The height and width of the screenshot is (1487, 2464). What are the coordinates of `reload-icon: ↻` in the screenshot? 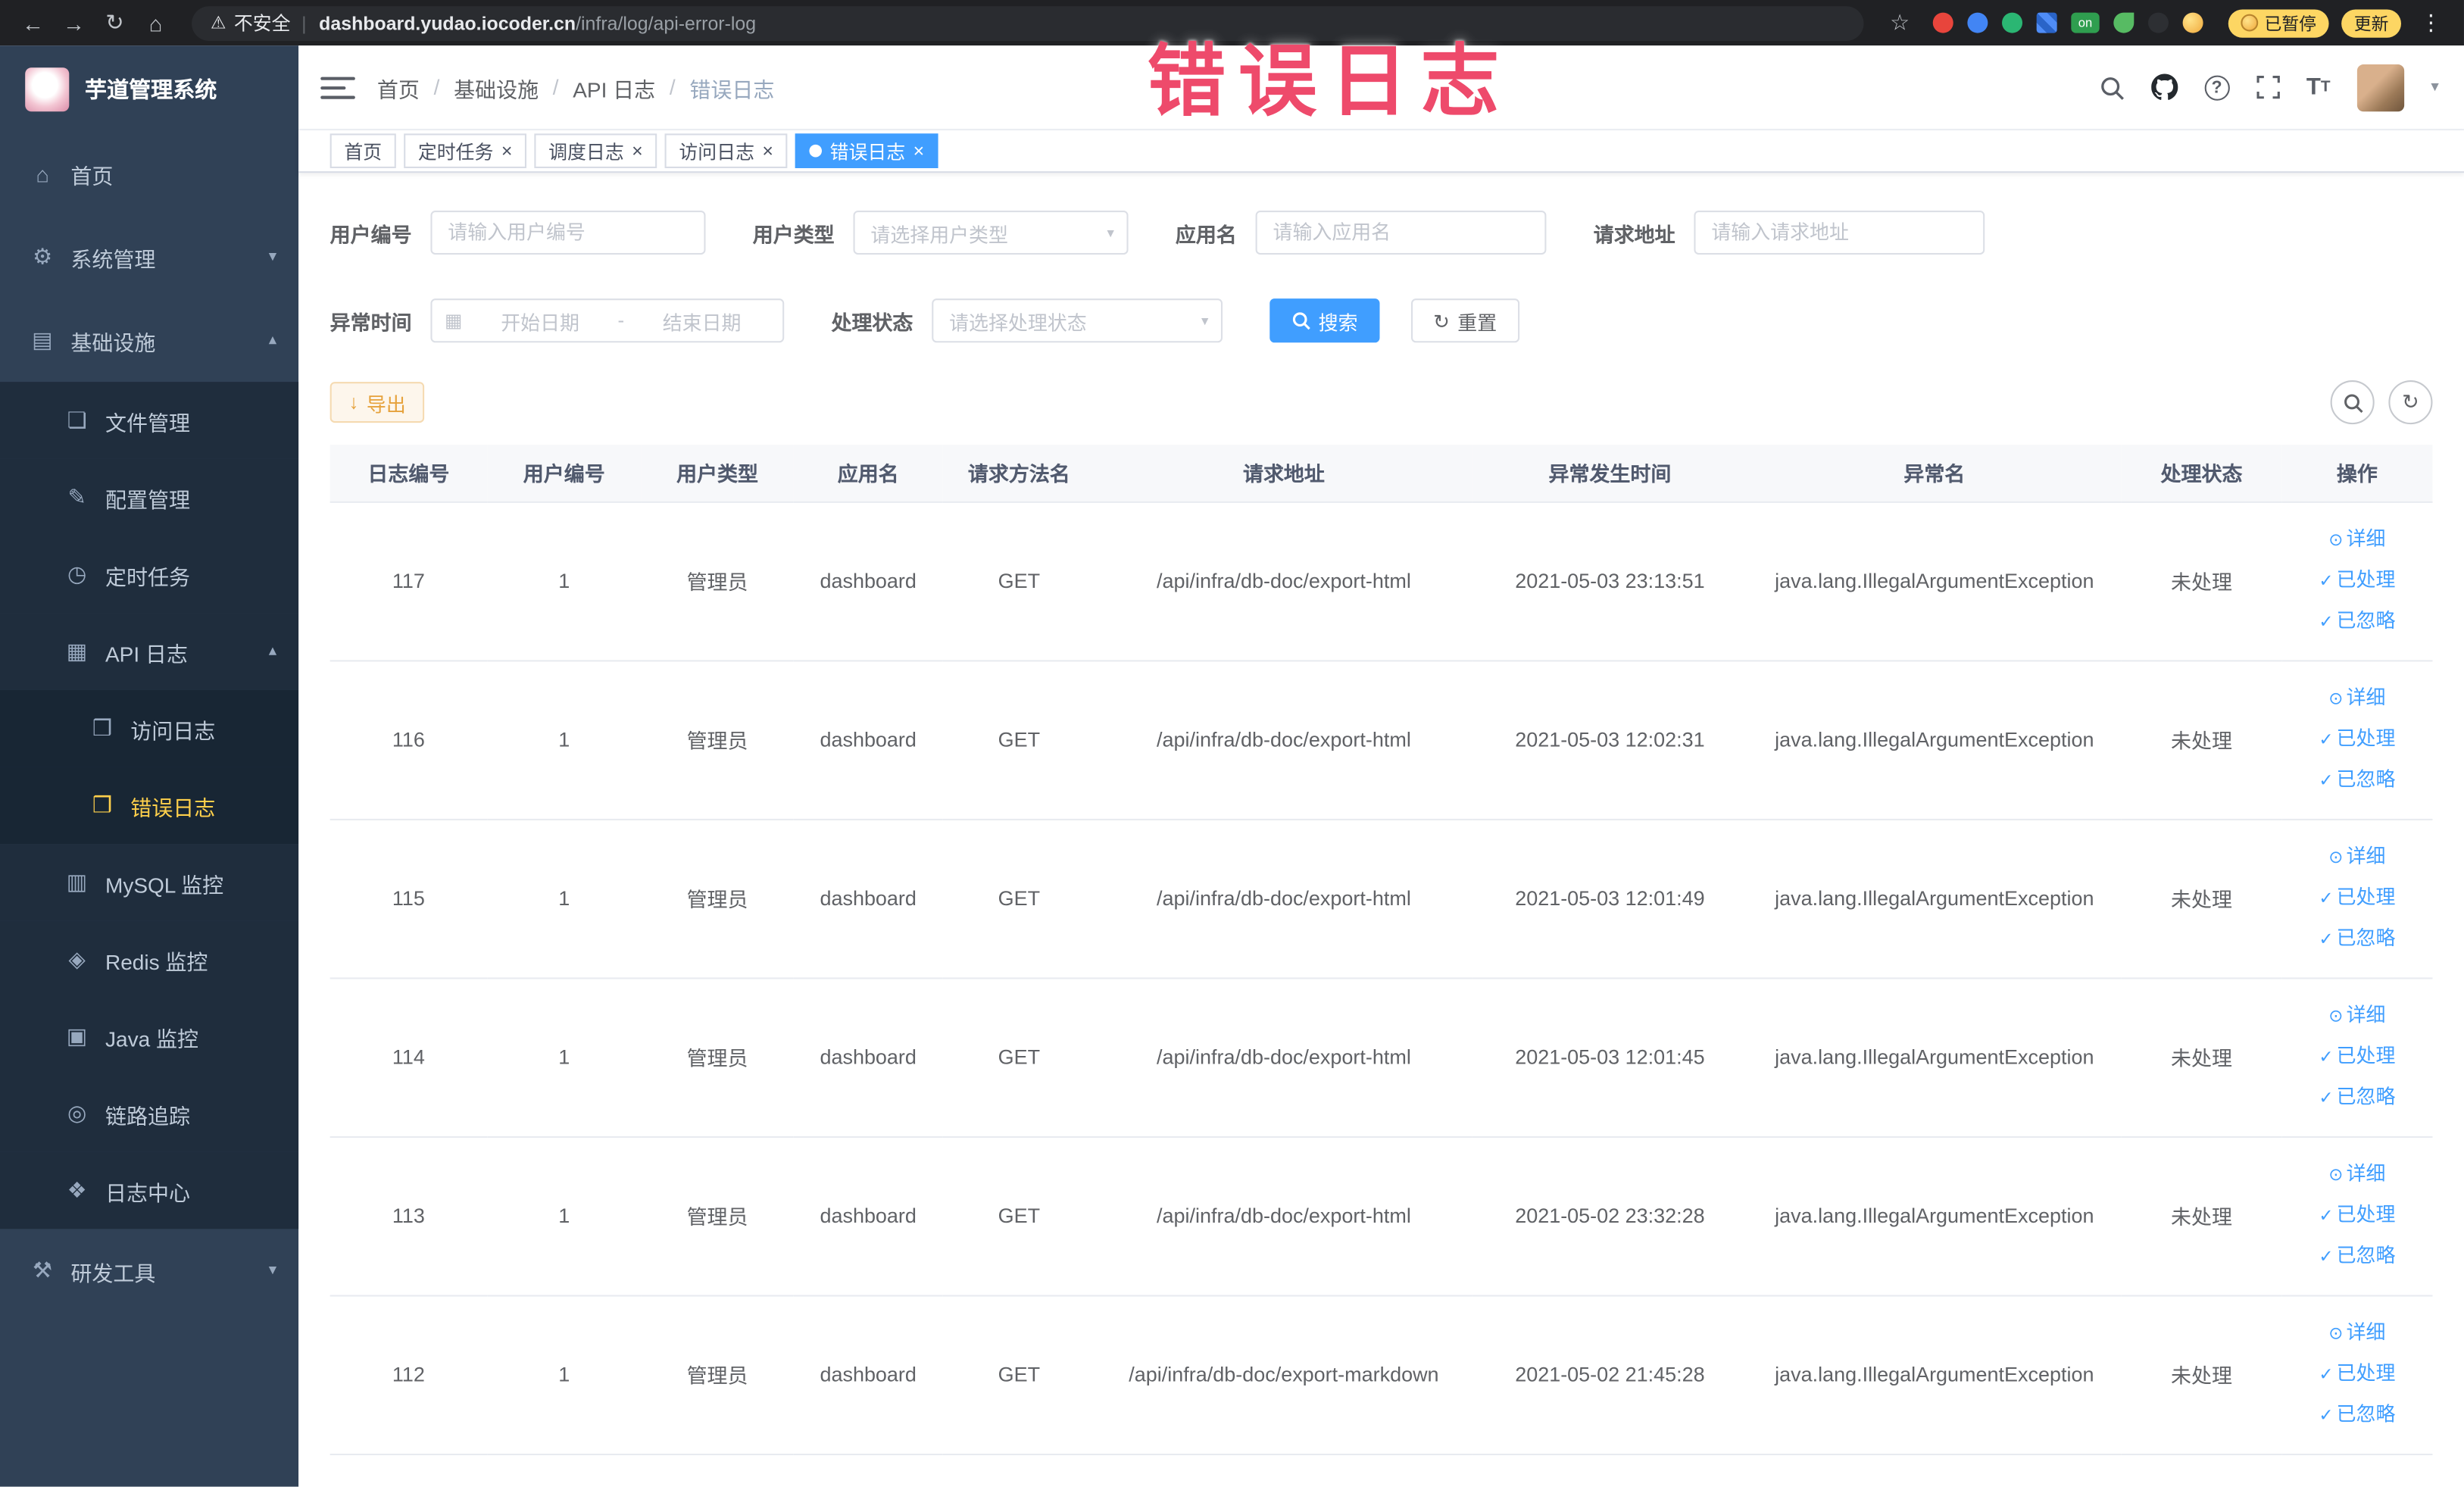 It's located at (114, 22).